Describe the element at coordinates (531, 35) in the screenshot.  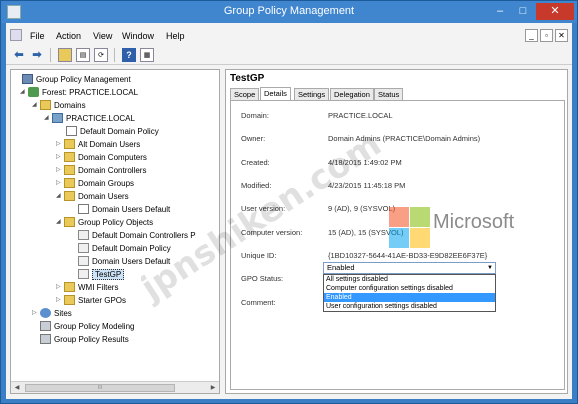
I see `mdi-minimize-button: _` at that location.